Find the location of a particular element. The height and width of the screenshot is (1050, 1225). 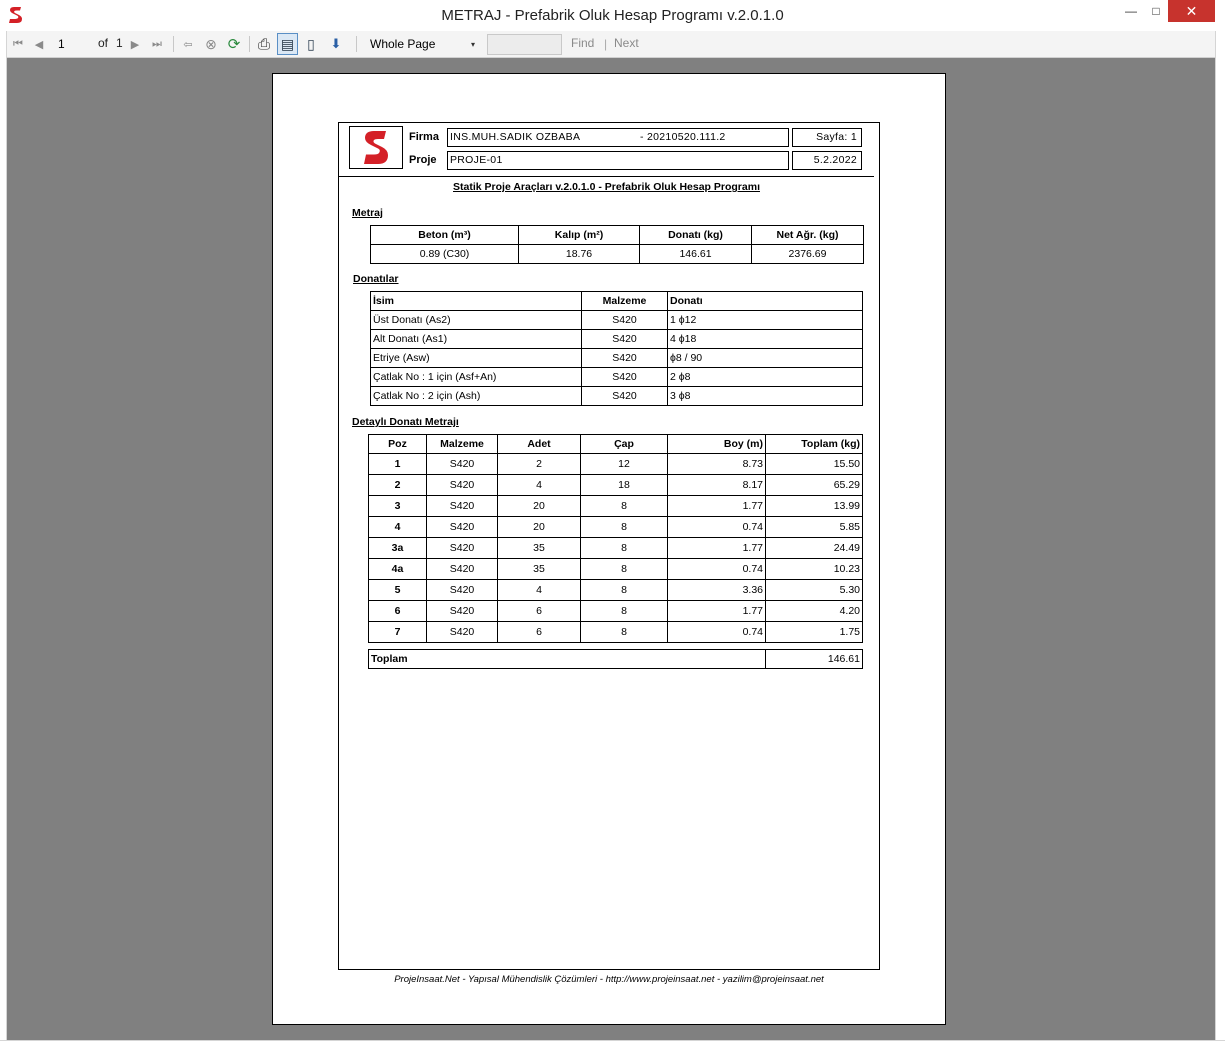

firma-value: INS.MUH.SADIK OZBABA is located at coordinates (515, 137).